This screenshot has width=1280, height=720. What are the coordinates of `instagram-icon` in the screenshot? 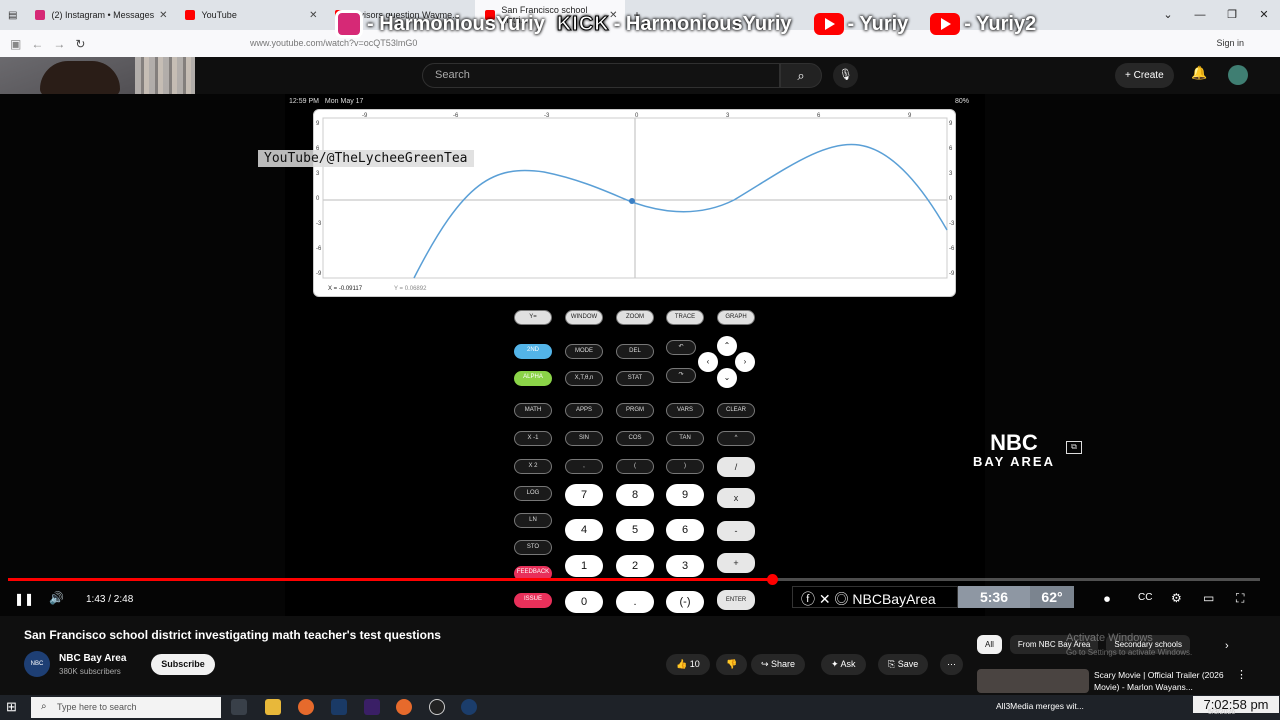 It's located at (40, 15).